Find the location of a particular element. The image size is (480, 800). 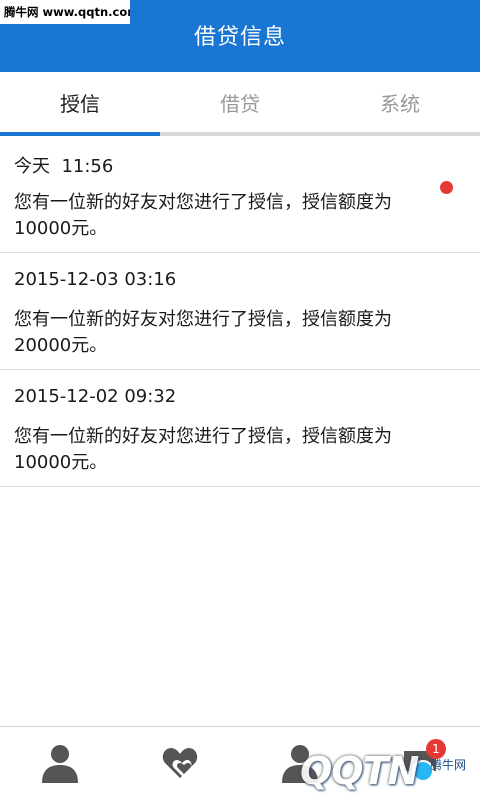

message-body: 您有一位新的好友对您进行了授信，授信额度为20000元。 is located at coordinates (203, 332).